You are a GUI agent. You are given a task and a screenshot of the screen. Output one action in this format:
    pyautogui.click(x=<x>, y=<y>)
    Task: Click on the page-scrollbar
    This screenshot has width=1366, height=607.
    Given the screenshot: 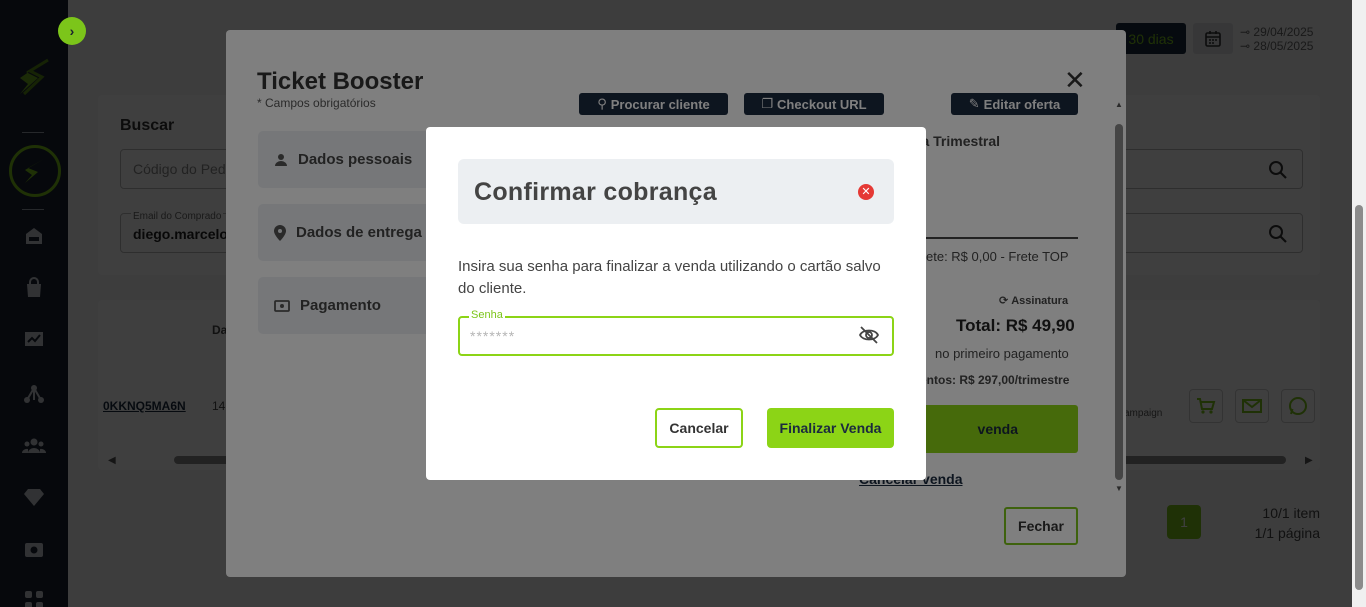 What is the action you would take?
    pyautogui.click(x=1359, y=303)
    